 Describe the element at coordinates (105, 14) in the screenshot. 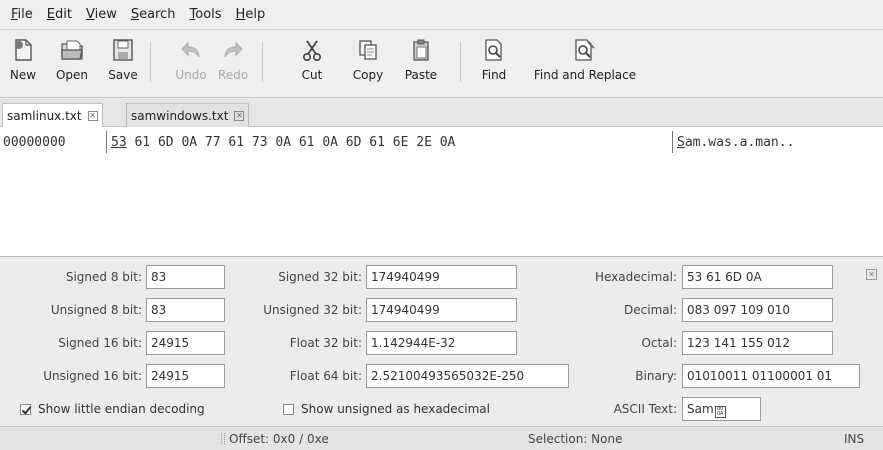

I see `menu-view-label: iew` at that location.